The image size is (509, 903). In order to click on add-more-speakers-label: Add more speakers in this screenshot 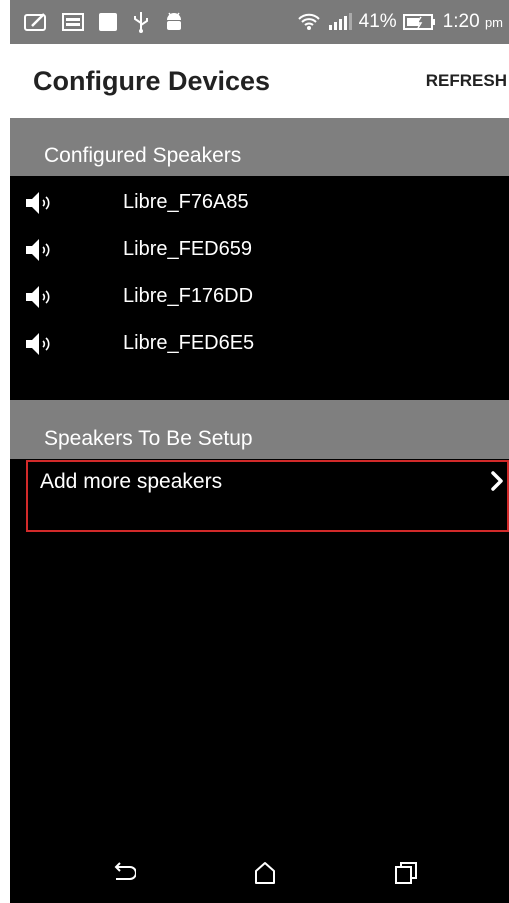, I will do `click(131, 481)`.